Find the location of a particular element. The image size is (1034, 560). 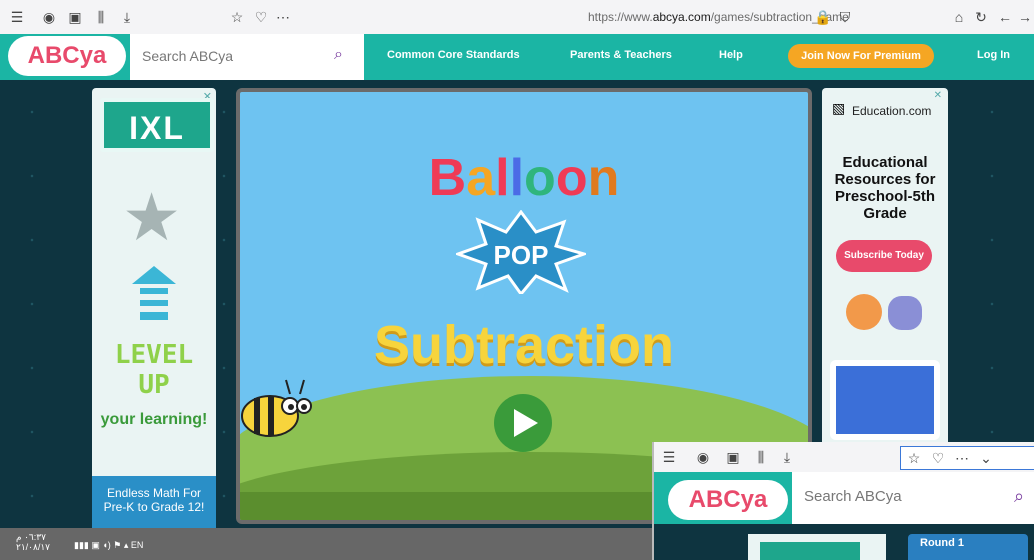

lock-icon: 🔒 is located at coordinates (823, 17).